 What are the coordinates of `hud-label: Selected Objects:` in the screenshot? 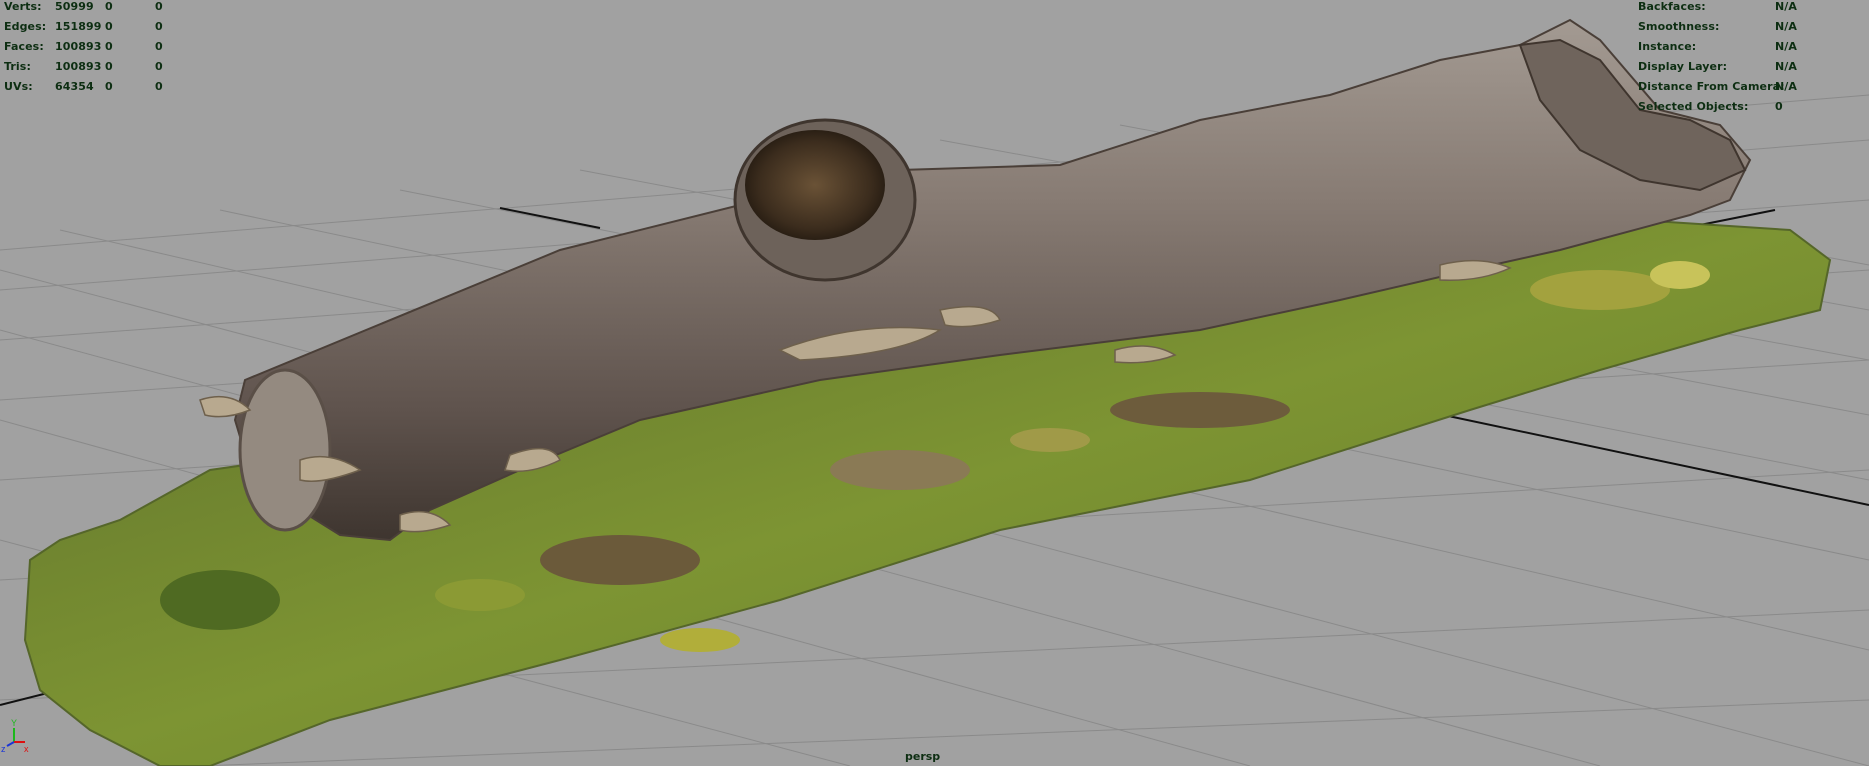 It's located at (1693, 106).